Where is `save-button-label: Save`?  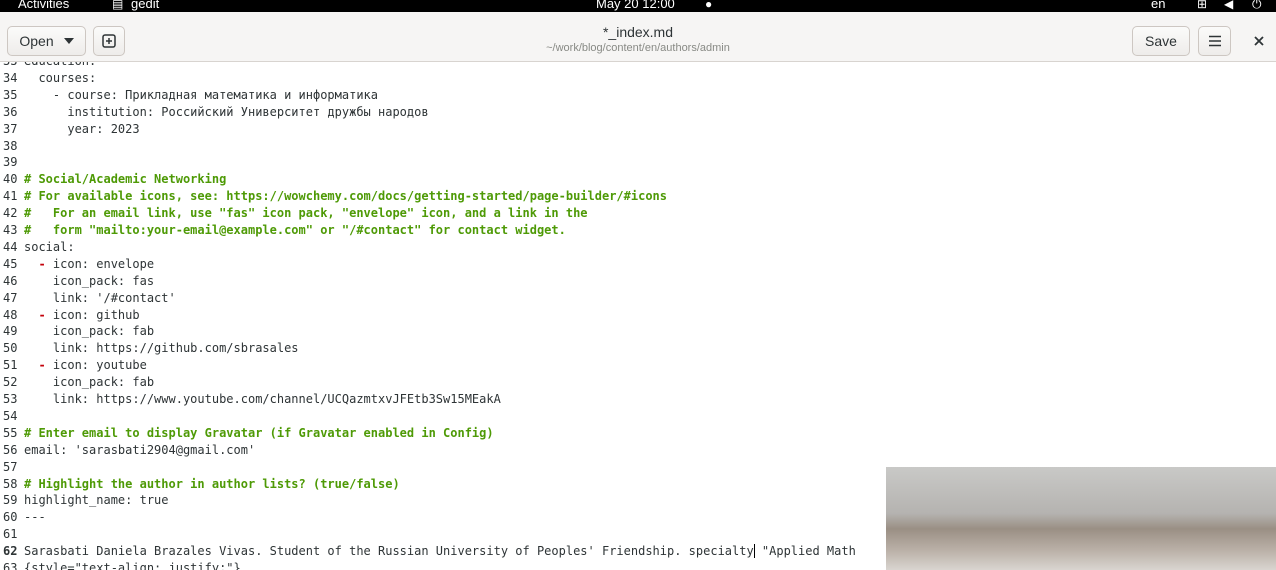 save-button-label: Save is located at coordinates (1161, 41).